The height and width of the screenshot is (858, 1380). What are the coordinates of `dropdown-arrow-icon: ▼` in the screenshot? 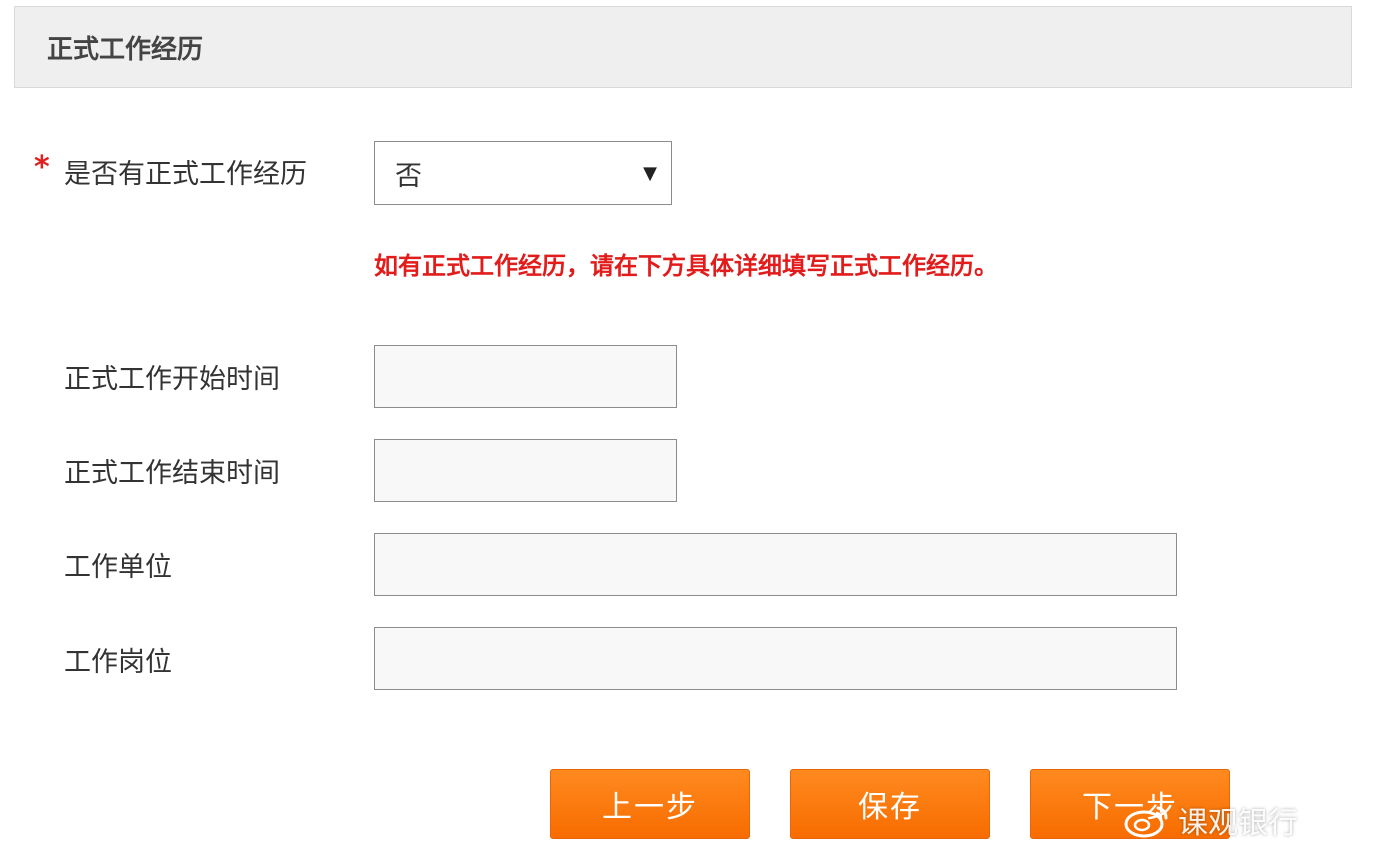 It's located at (650, 173).